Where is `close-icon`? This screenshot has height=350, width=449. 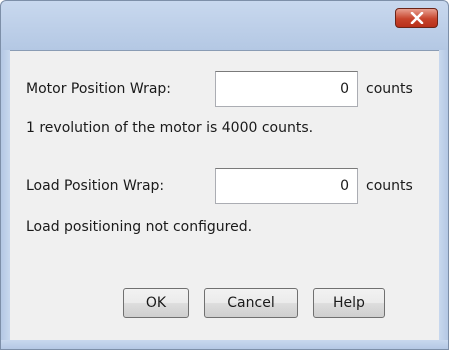
close-icon is located at coordinates (417, 18).